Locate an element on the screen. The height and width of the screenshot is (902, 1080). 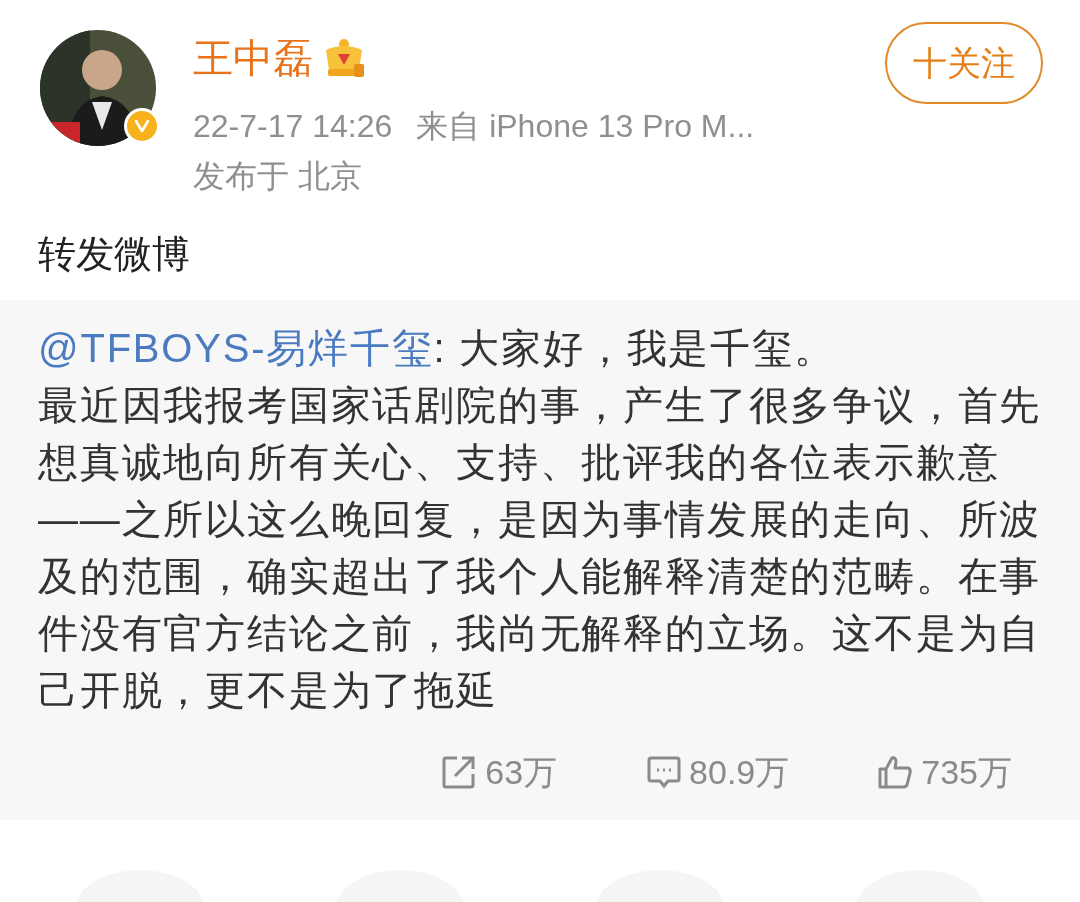
repost-count: 63万 is located at coordinates (521, 772).